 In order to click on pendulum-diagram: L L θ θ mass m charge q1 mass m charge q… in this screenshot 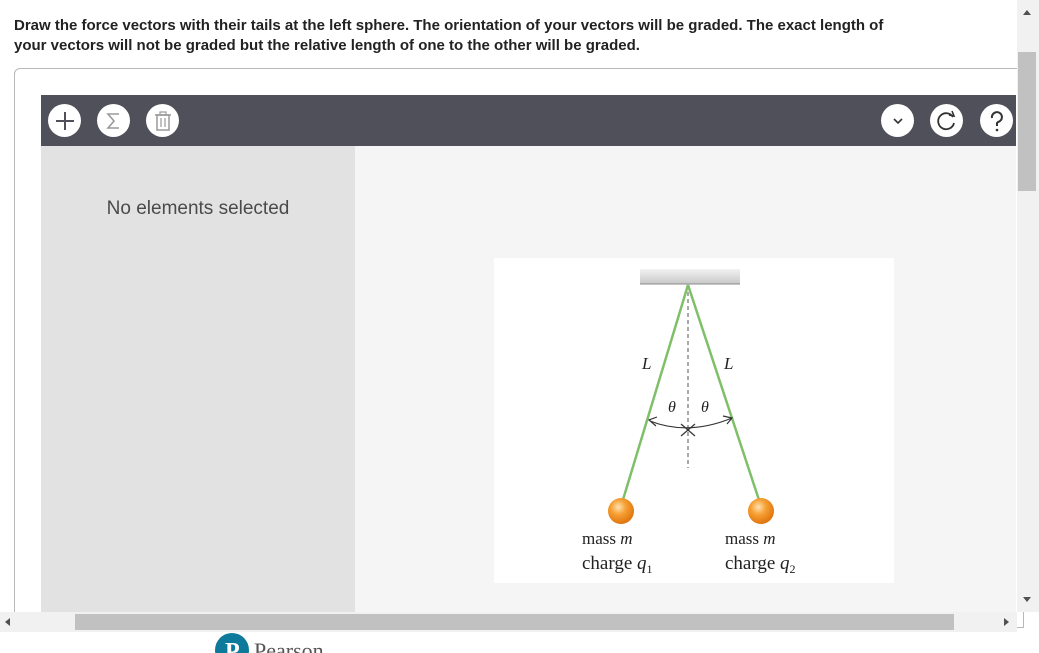, I will do `click(689, 422)`.